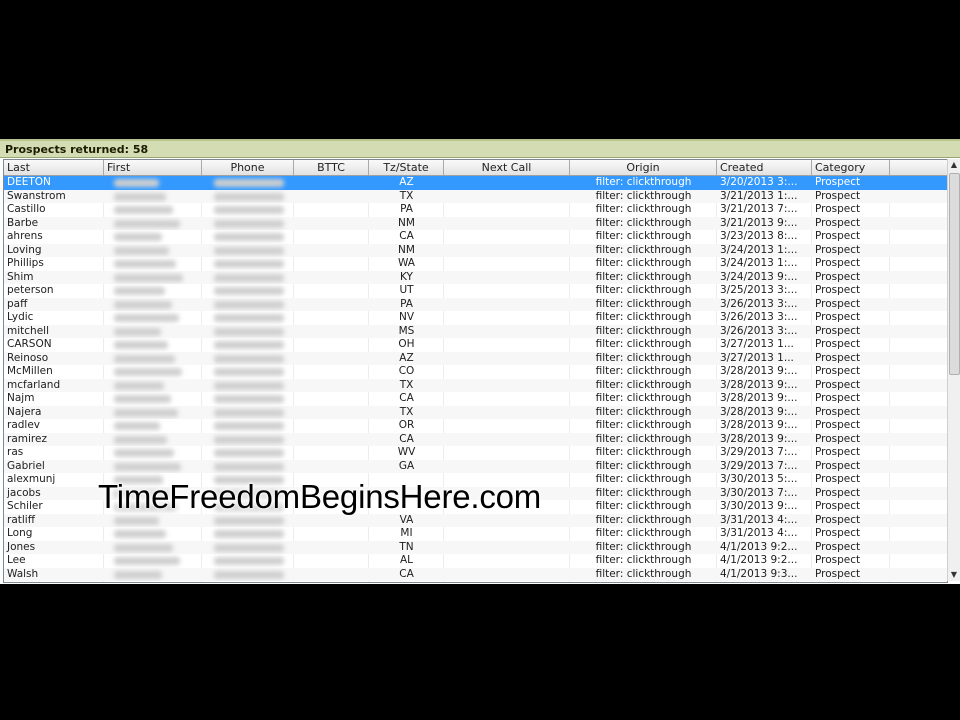  What do you see at coordinates (30, 371) in the screenshot?
I see `cell-last: McMillen` at bounding box center [30, 371].